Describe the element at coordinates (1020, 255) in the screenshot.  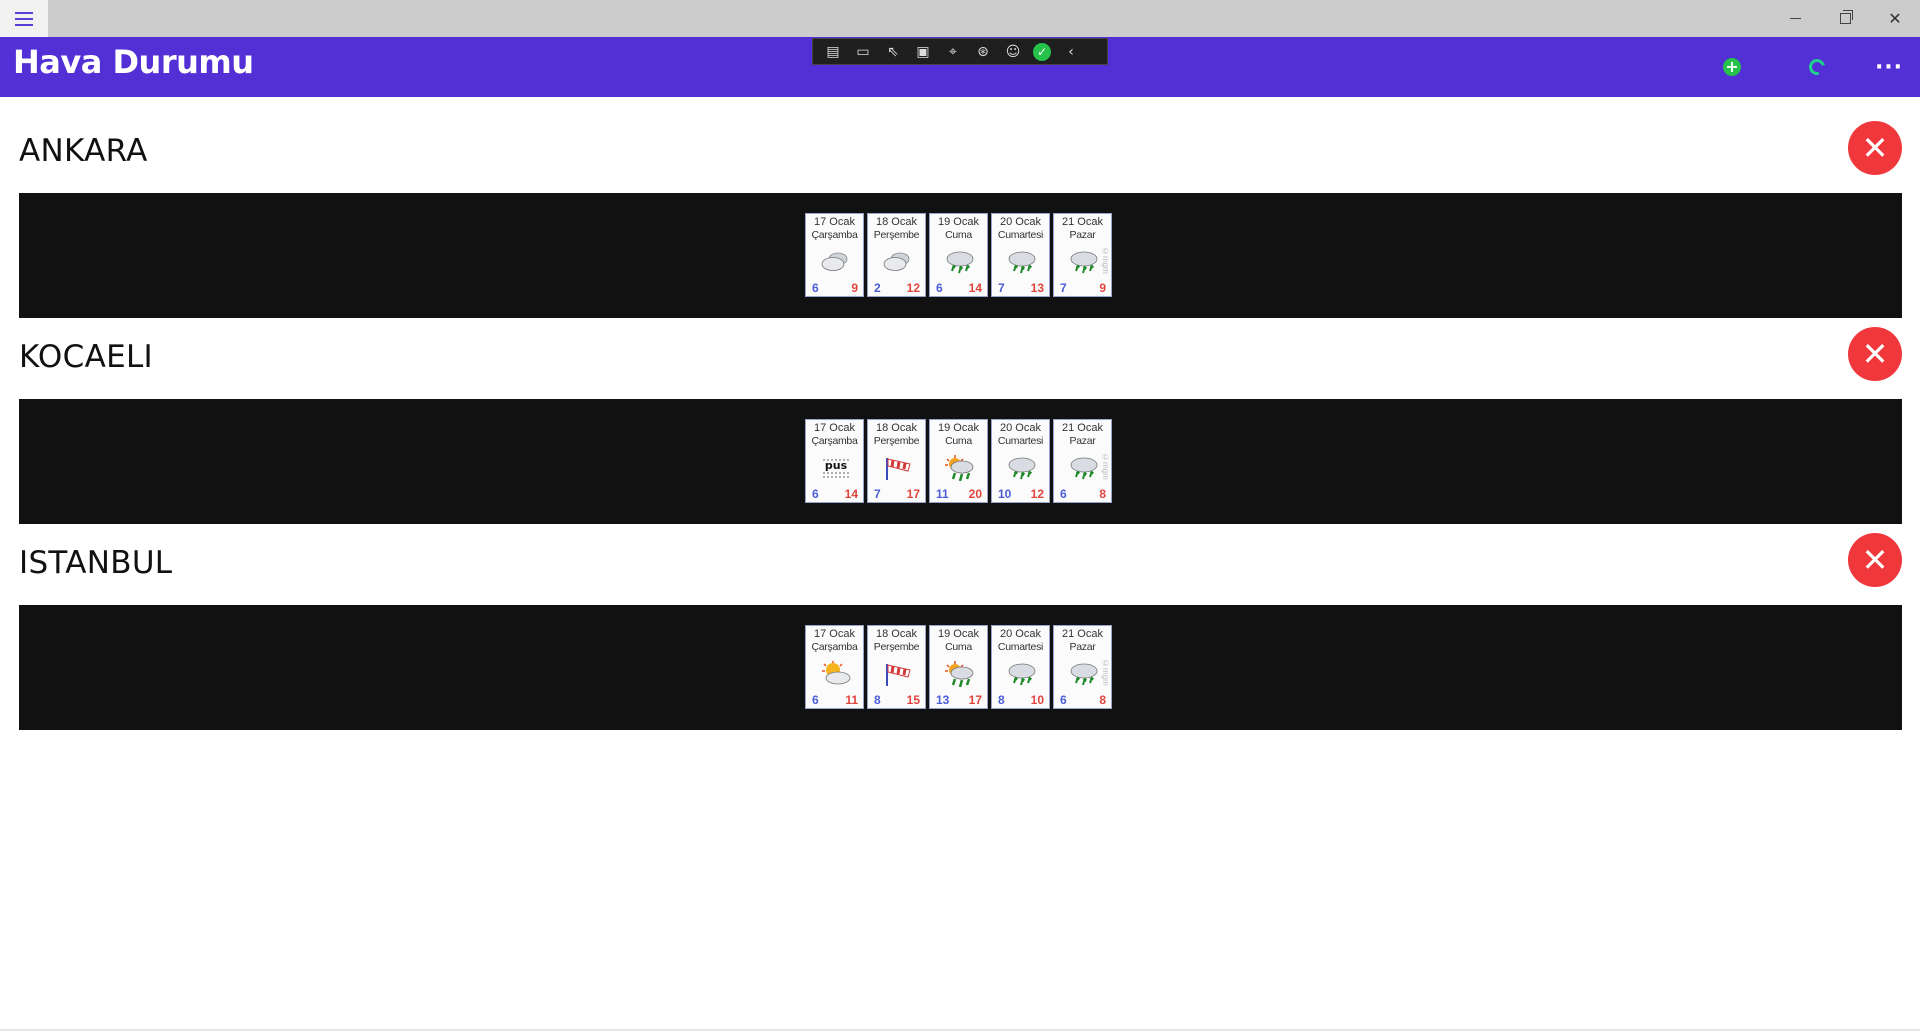
I see `forecast-day-card: 20 Ocak Cumartesi 7 13` at that location.